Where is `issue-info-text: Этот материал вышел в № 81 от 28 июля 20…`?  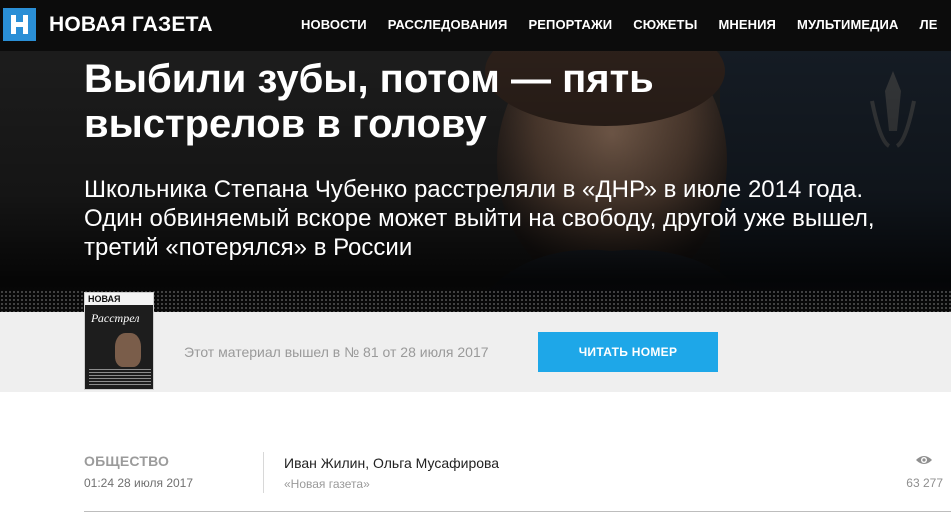 issue-info-text: Этот материал вышел в № 81 от 28 июля 20… is located at coordinates (336, 352).